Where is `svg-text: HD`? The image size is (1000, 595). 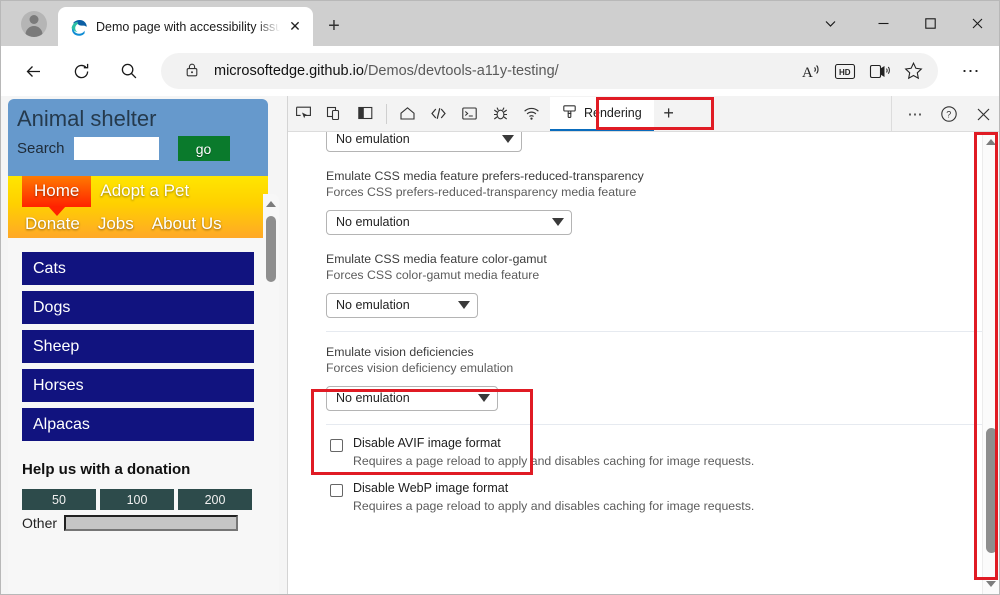 svg-text: HD is located at coordinates (845, 72).